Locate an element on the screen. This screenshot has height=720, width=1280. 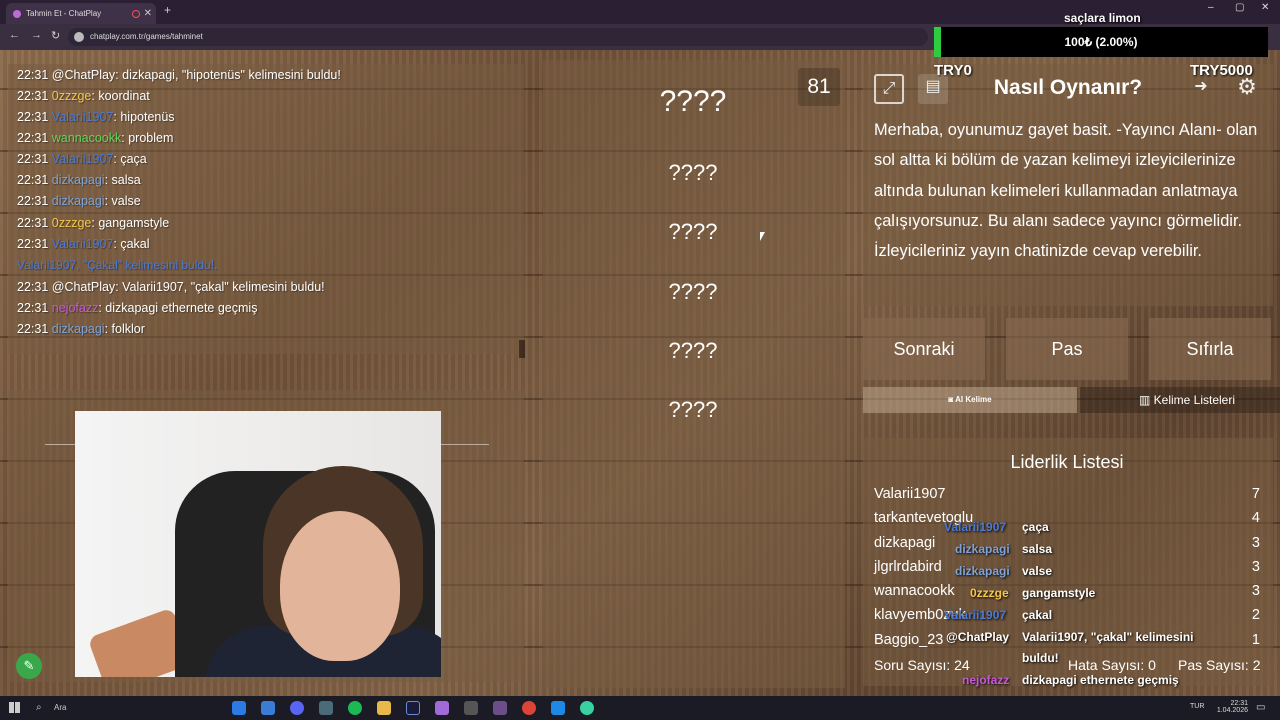
reset-button: Sıfırla is located at coordinates (1210, 349).